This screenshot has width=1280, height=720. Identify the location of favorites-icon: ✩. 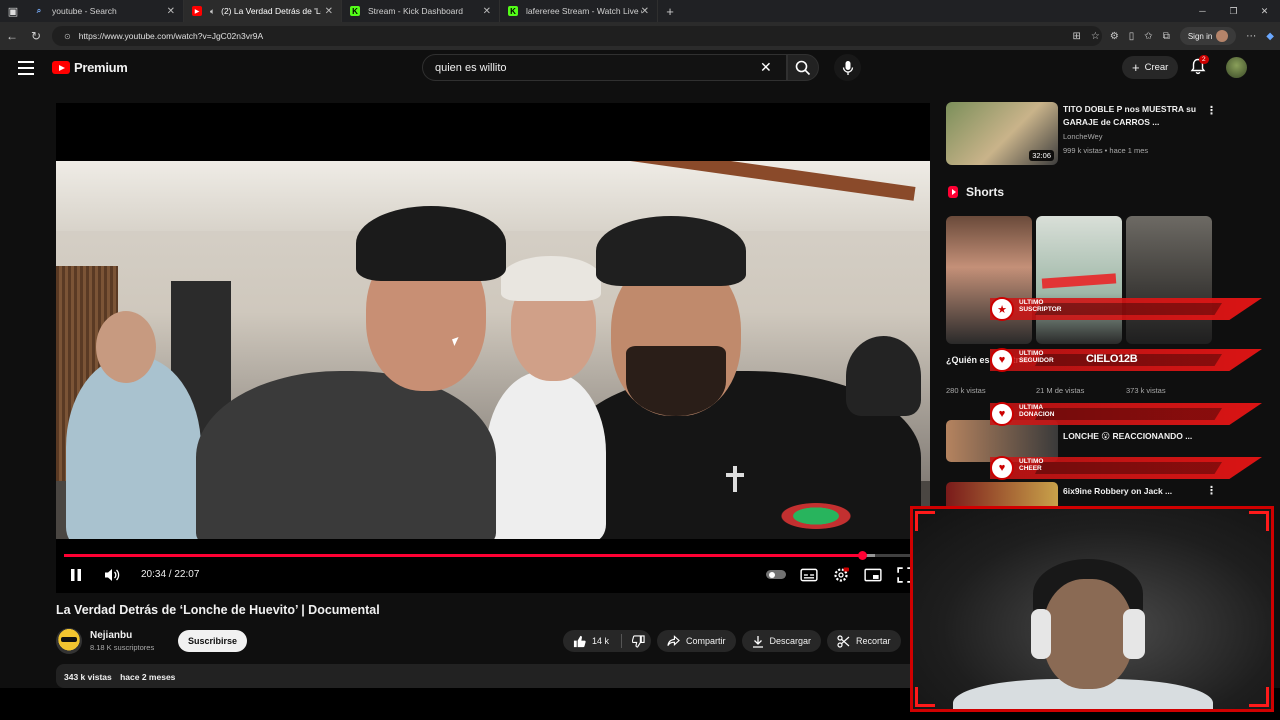
(1148, 36).